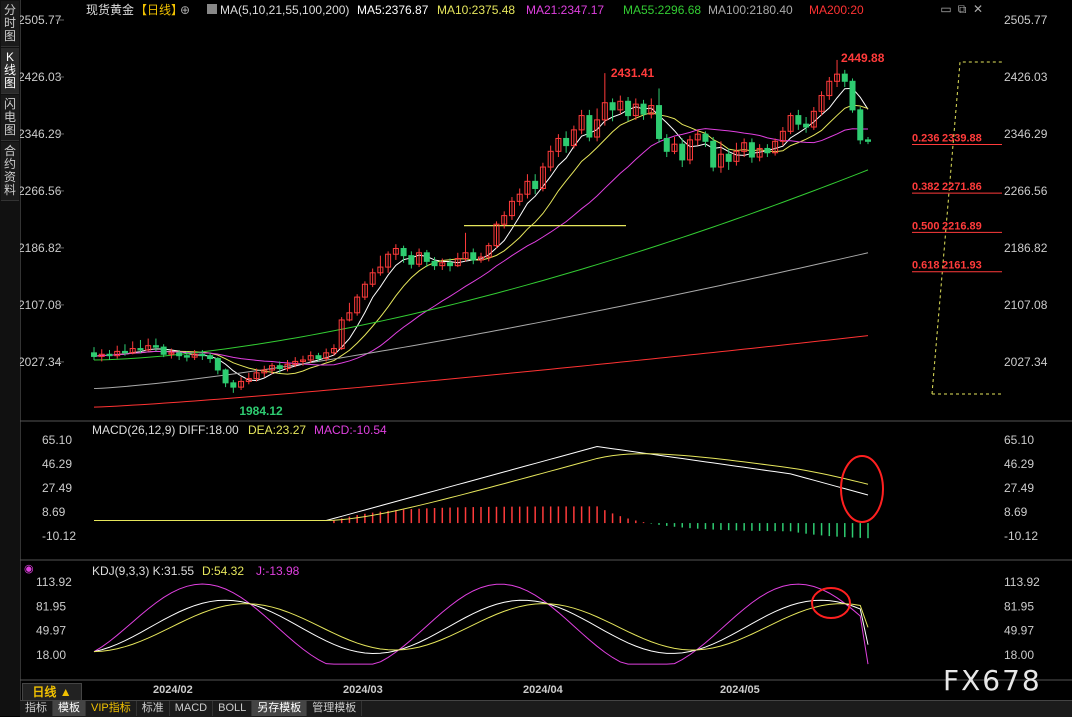  I want to click on window-icon: ▭, so click(946, 9).